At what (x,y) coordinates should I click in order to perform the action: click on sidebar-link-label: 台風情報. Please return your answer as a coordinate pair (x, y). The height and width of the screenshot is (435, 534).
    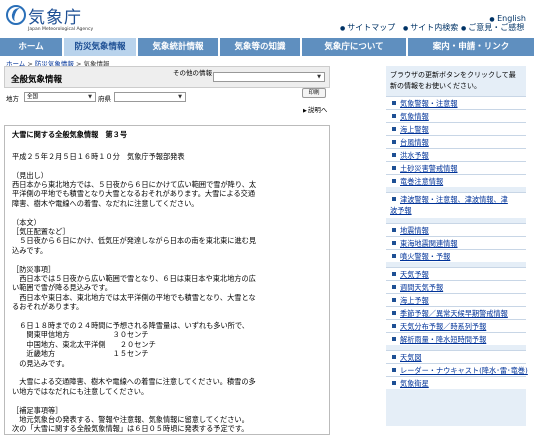
    Looking at the image, I should click on (414, 142).